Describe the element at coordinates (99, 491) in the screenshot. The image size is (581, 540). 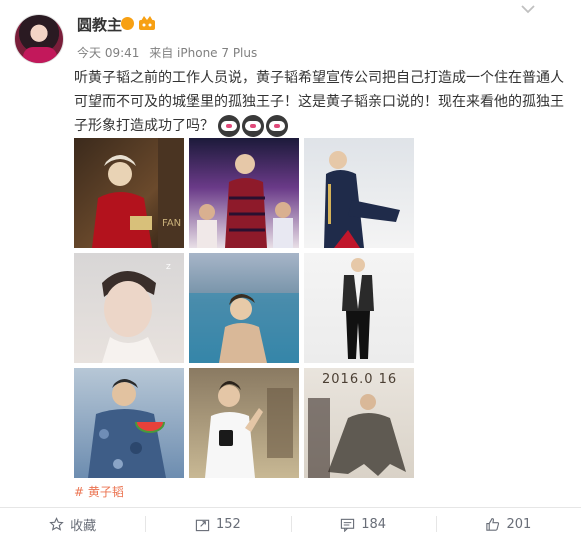
I see `topic-tag-link: # 黄子韬` at that location.